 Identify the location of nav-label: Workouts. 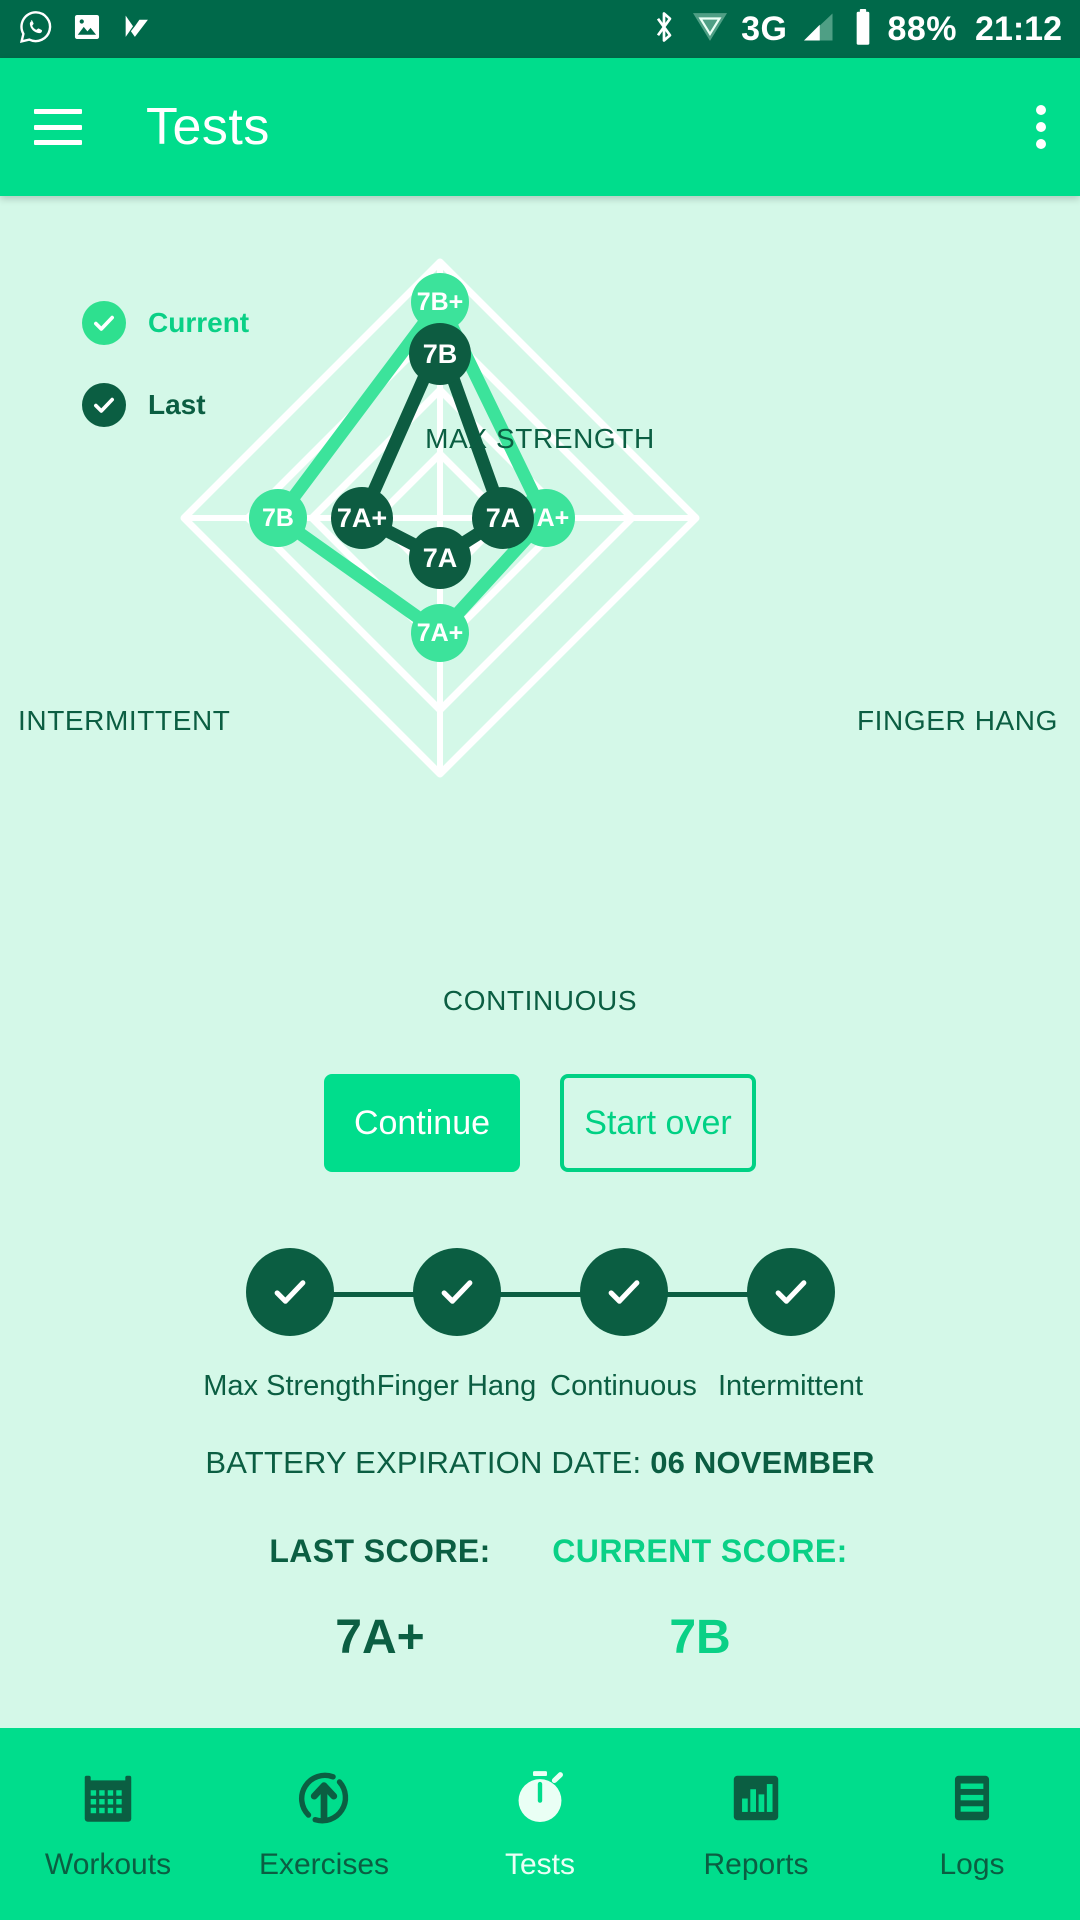
(108, 1864).